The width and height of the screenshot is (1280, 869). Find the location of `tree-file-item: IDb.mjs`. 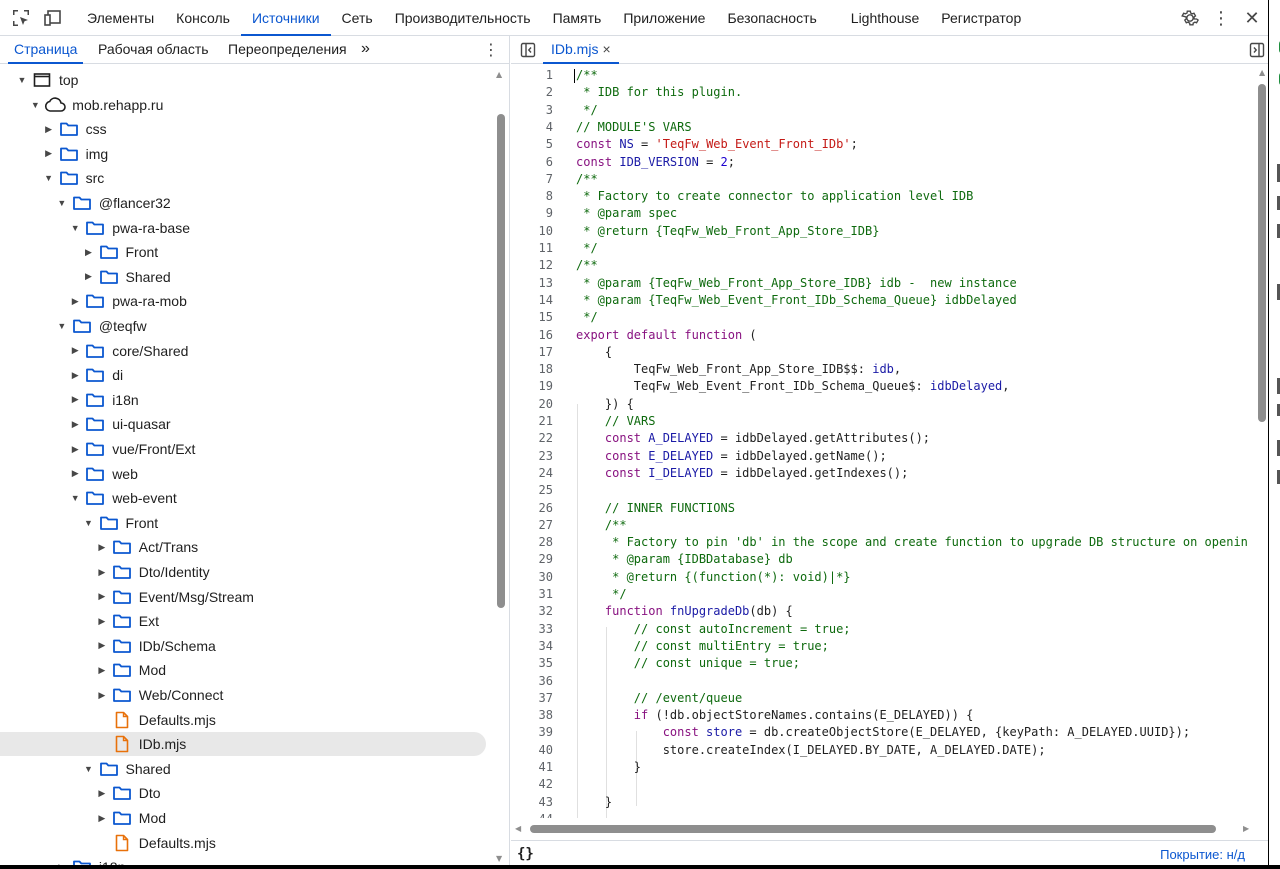

tree-file-item: IDb.mjs is located at coordinates (243, 744).